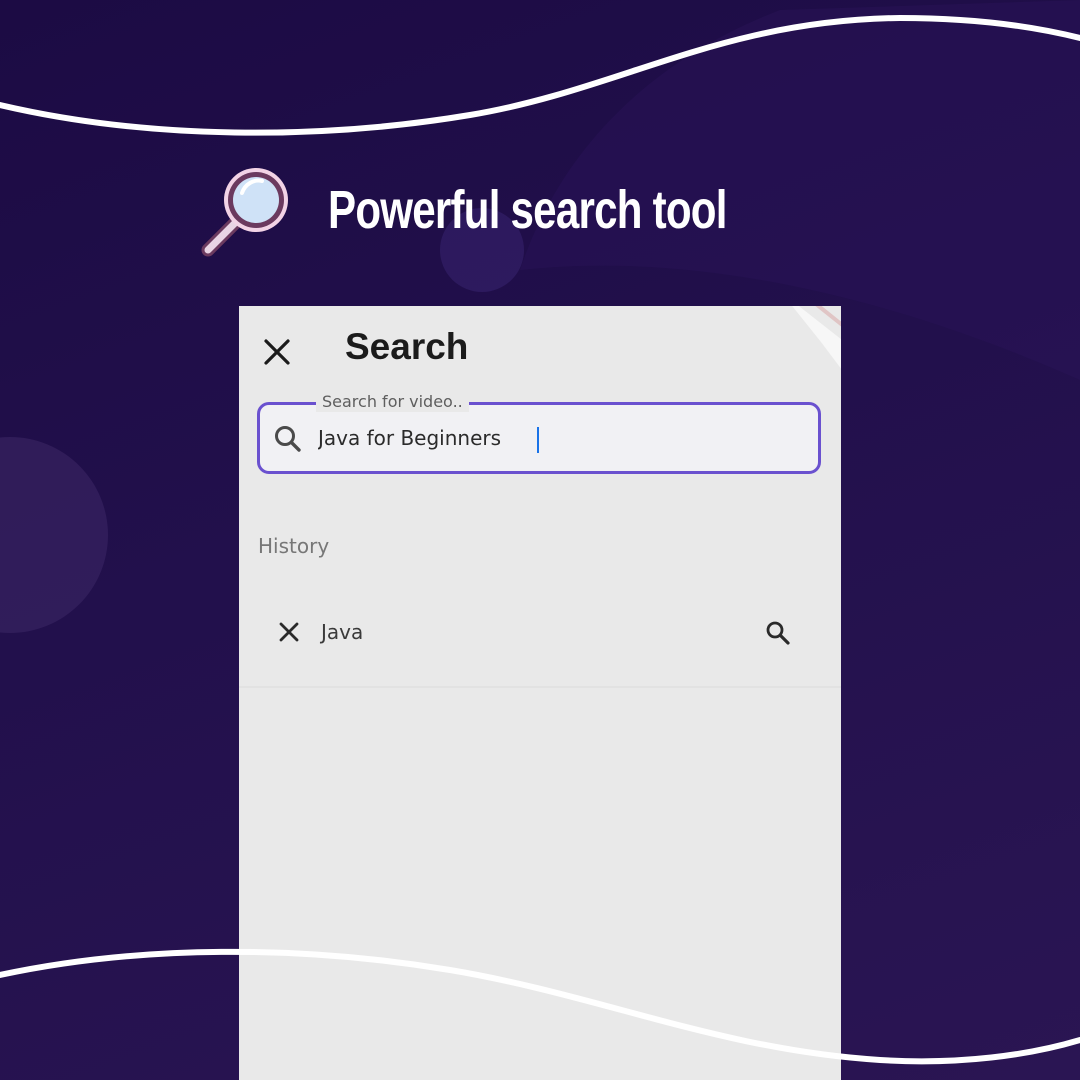 This screenshot has width=1080, height=1080. What do you see at coordinates (244, 212) in the screenshot?
I see `magnifying-glass-icon` at bounding box center [244, 212].